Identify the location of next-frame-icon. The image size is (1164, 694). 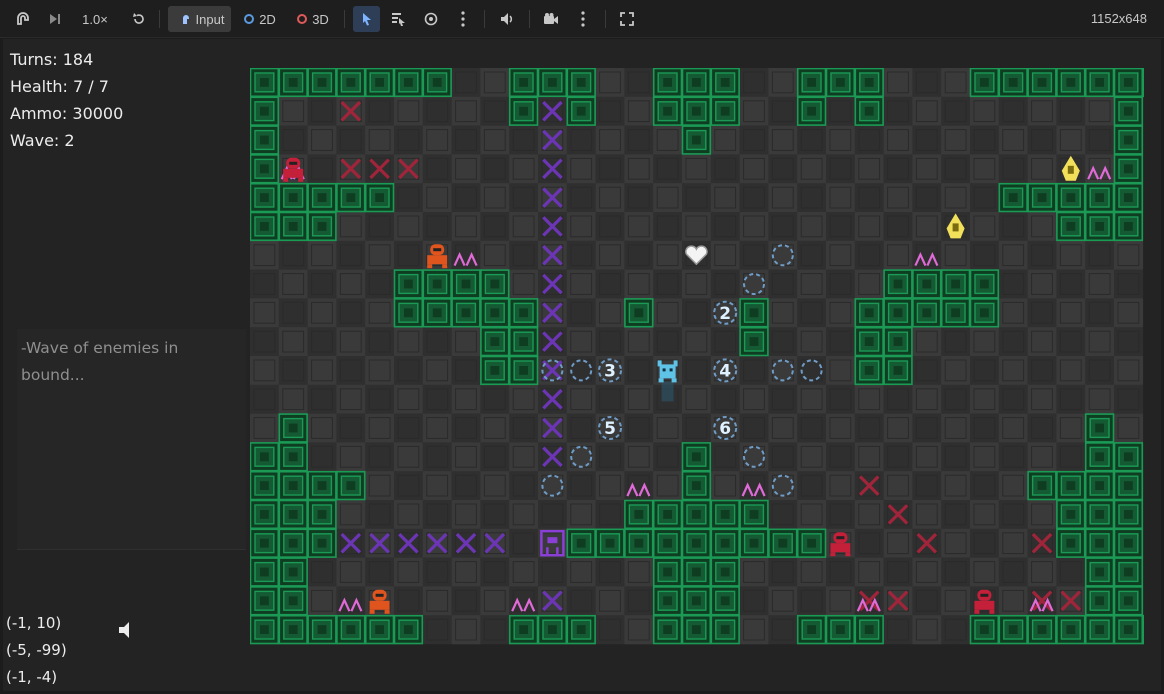
(55, 19).